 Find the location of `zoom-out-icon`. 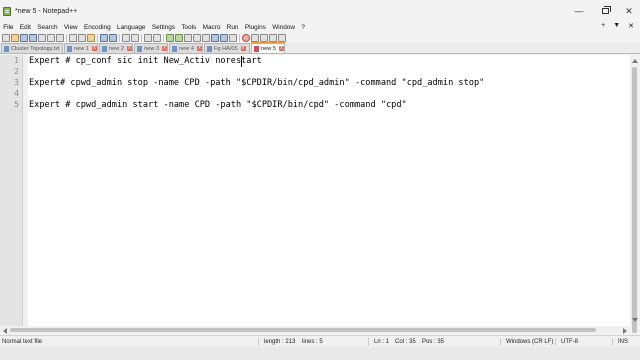

zoom-out-icon is located at coordinates (157, 37).